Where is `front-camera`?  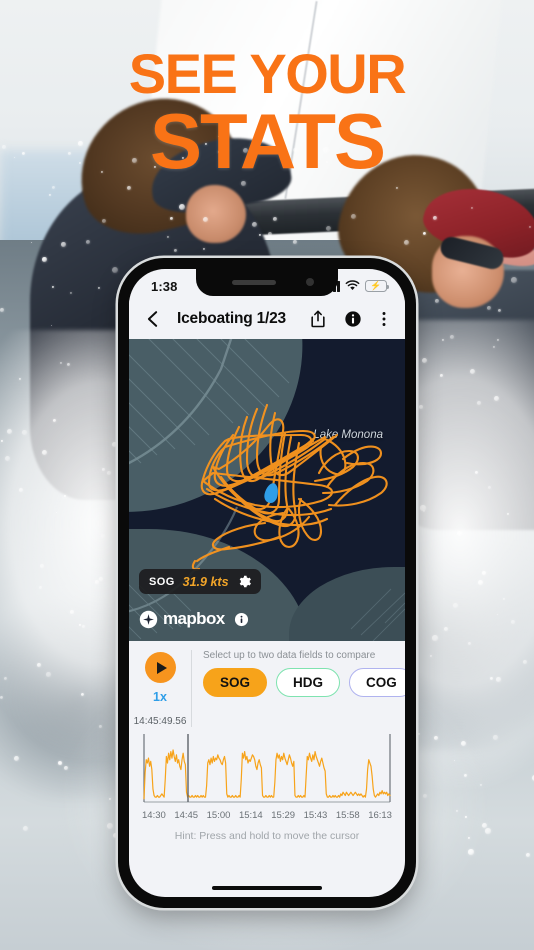
front-camera is located at coordinates (310, 282).